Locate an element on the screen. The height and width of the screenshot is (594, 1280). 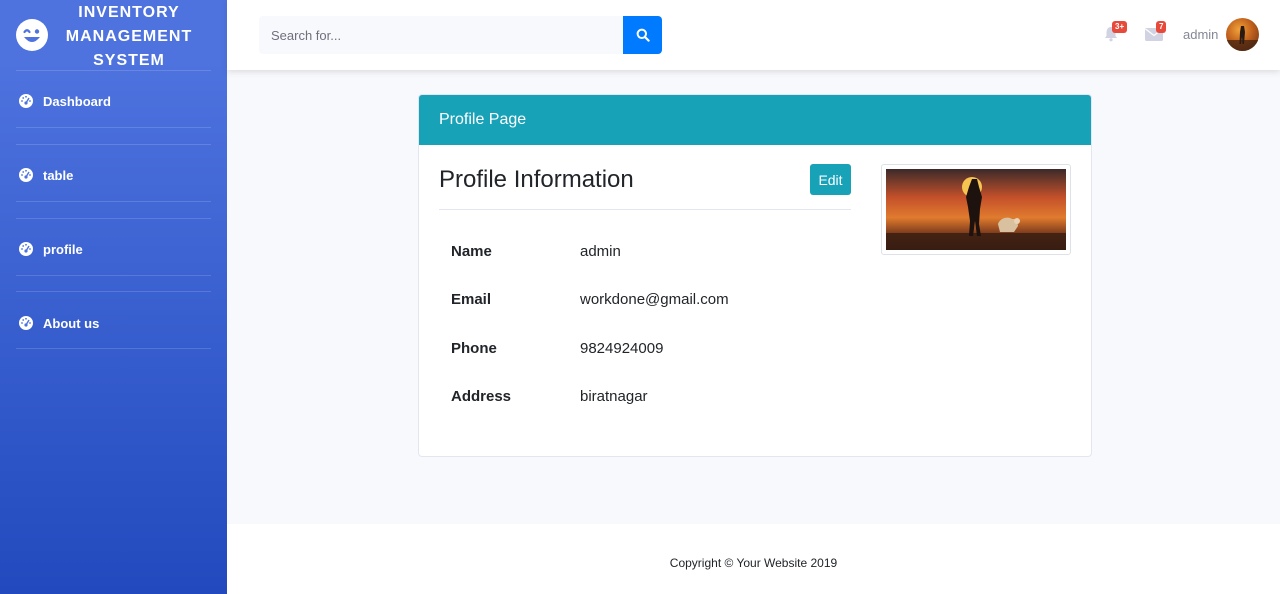
topbar: 3+ 7 admin is located at coordinates (753, 35).